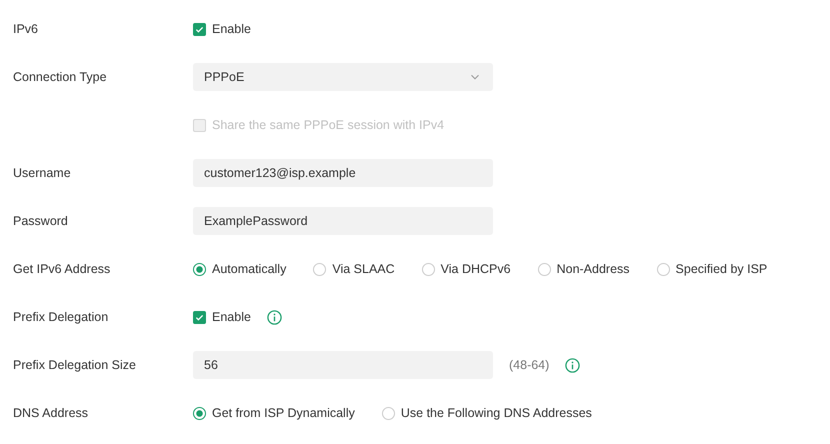 The height and width of the screenshot is (444, 830). Describe the element at coordinates (50, 413) in the screenshot. I see `field-label: DNS Address` at that location.